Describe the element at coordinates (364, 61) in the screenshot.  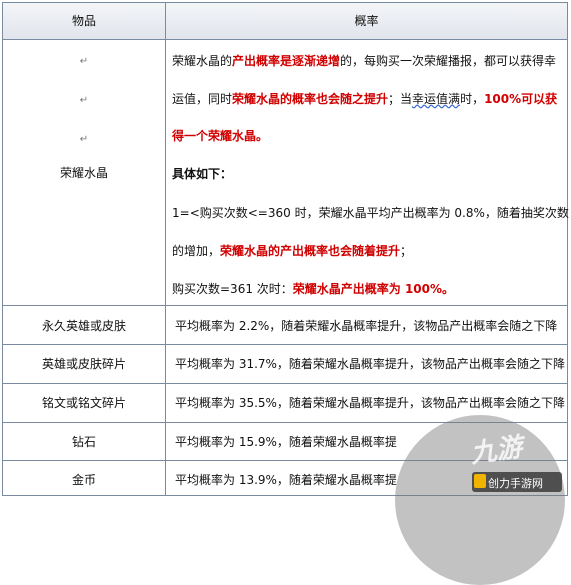
I see `glory-line-1: 荣耀水晶的产出概率是逐渐递增的，每购买一次荣耀播报，都可以获得幸` at that location.